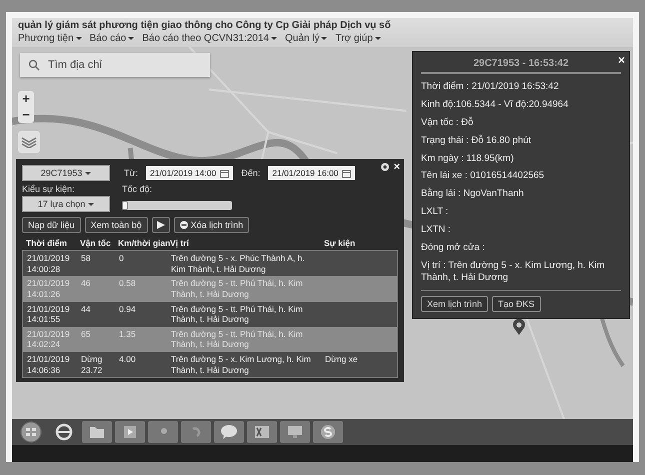 Image resolution: width=645 pixels, height=475 pixels. I want to click on clear-route-button: Xóa lịch trình, so click(212, 225).